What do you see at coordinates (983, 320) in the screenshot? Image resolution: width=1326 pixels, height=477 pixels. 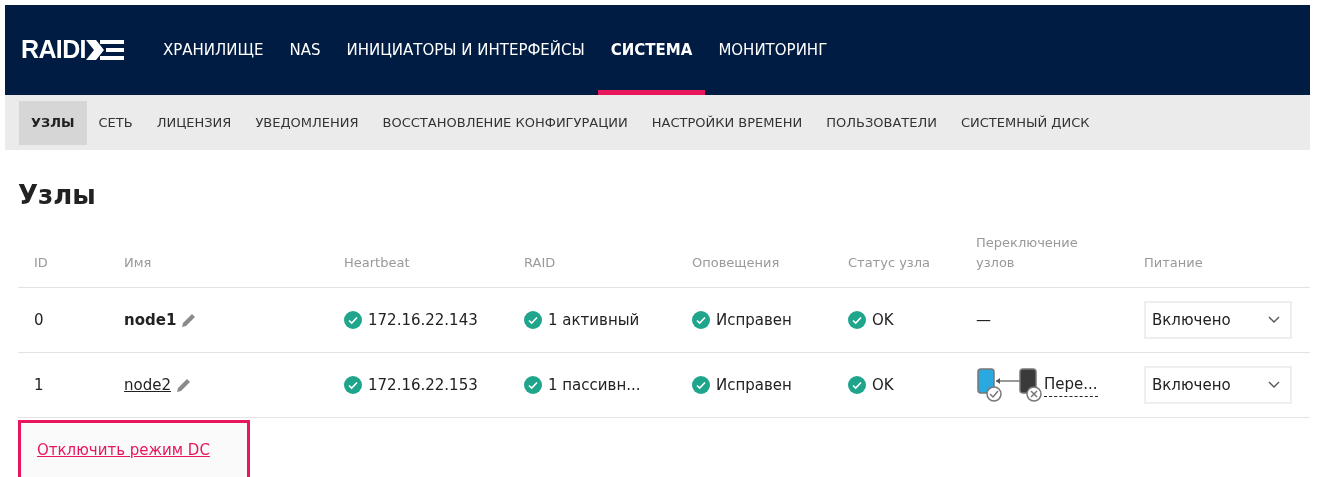 I see `table-cell-text: —` at bounding box center [983, 320].